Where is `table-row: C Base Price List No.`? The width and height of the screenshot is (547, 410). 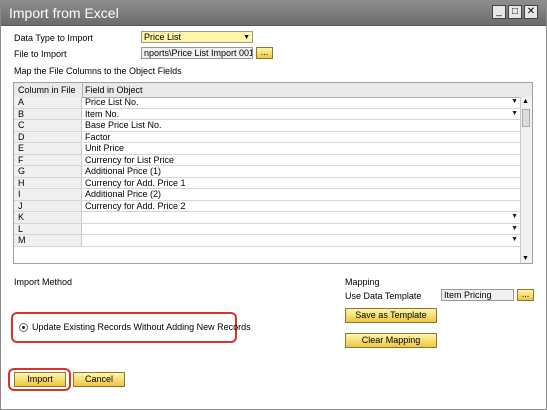
table-row: C Base Price List No. is located at coordinates (267, 126).